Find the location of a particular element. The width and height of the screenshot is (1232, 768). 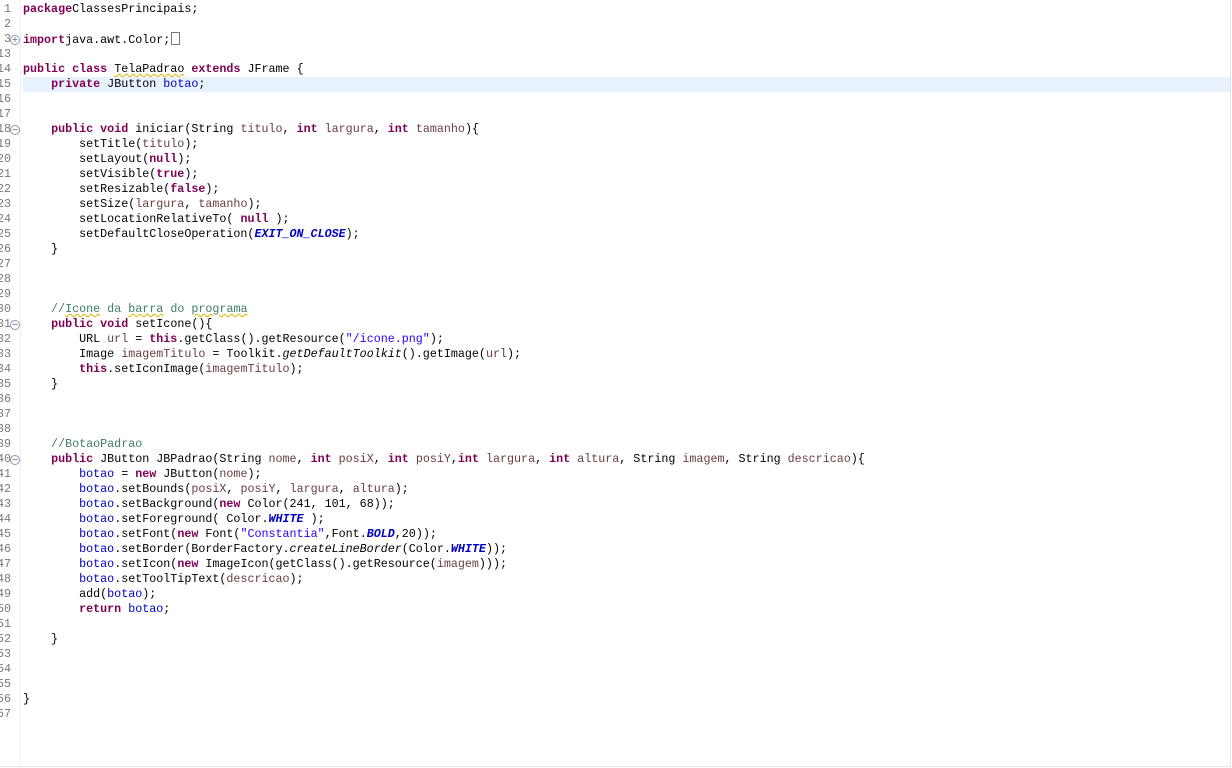

code-text: //Icone da barra do programa is located at coordinates (626, 309).